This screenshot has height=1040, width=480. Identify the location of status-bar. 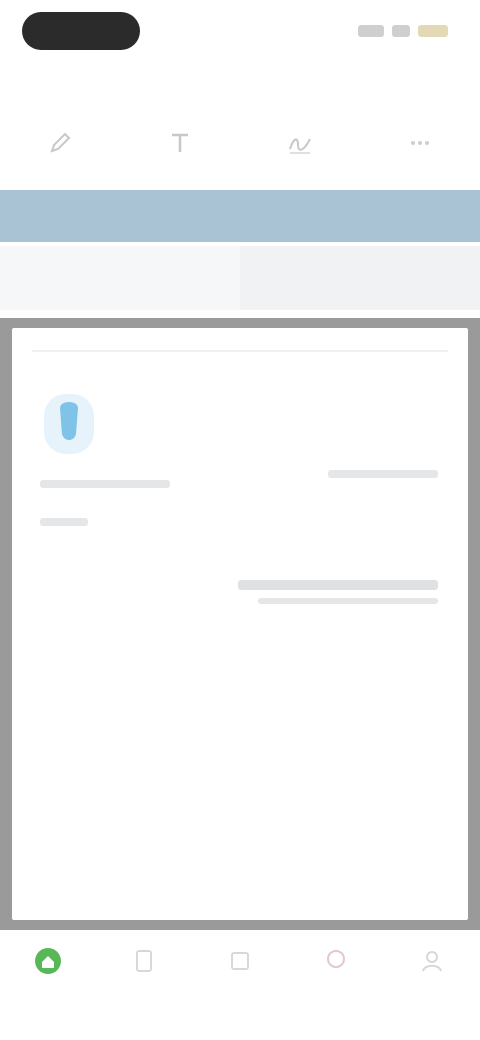
(240, 31).